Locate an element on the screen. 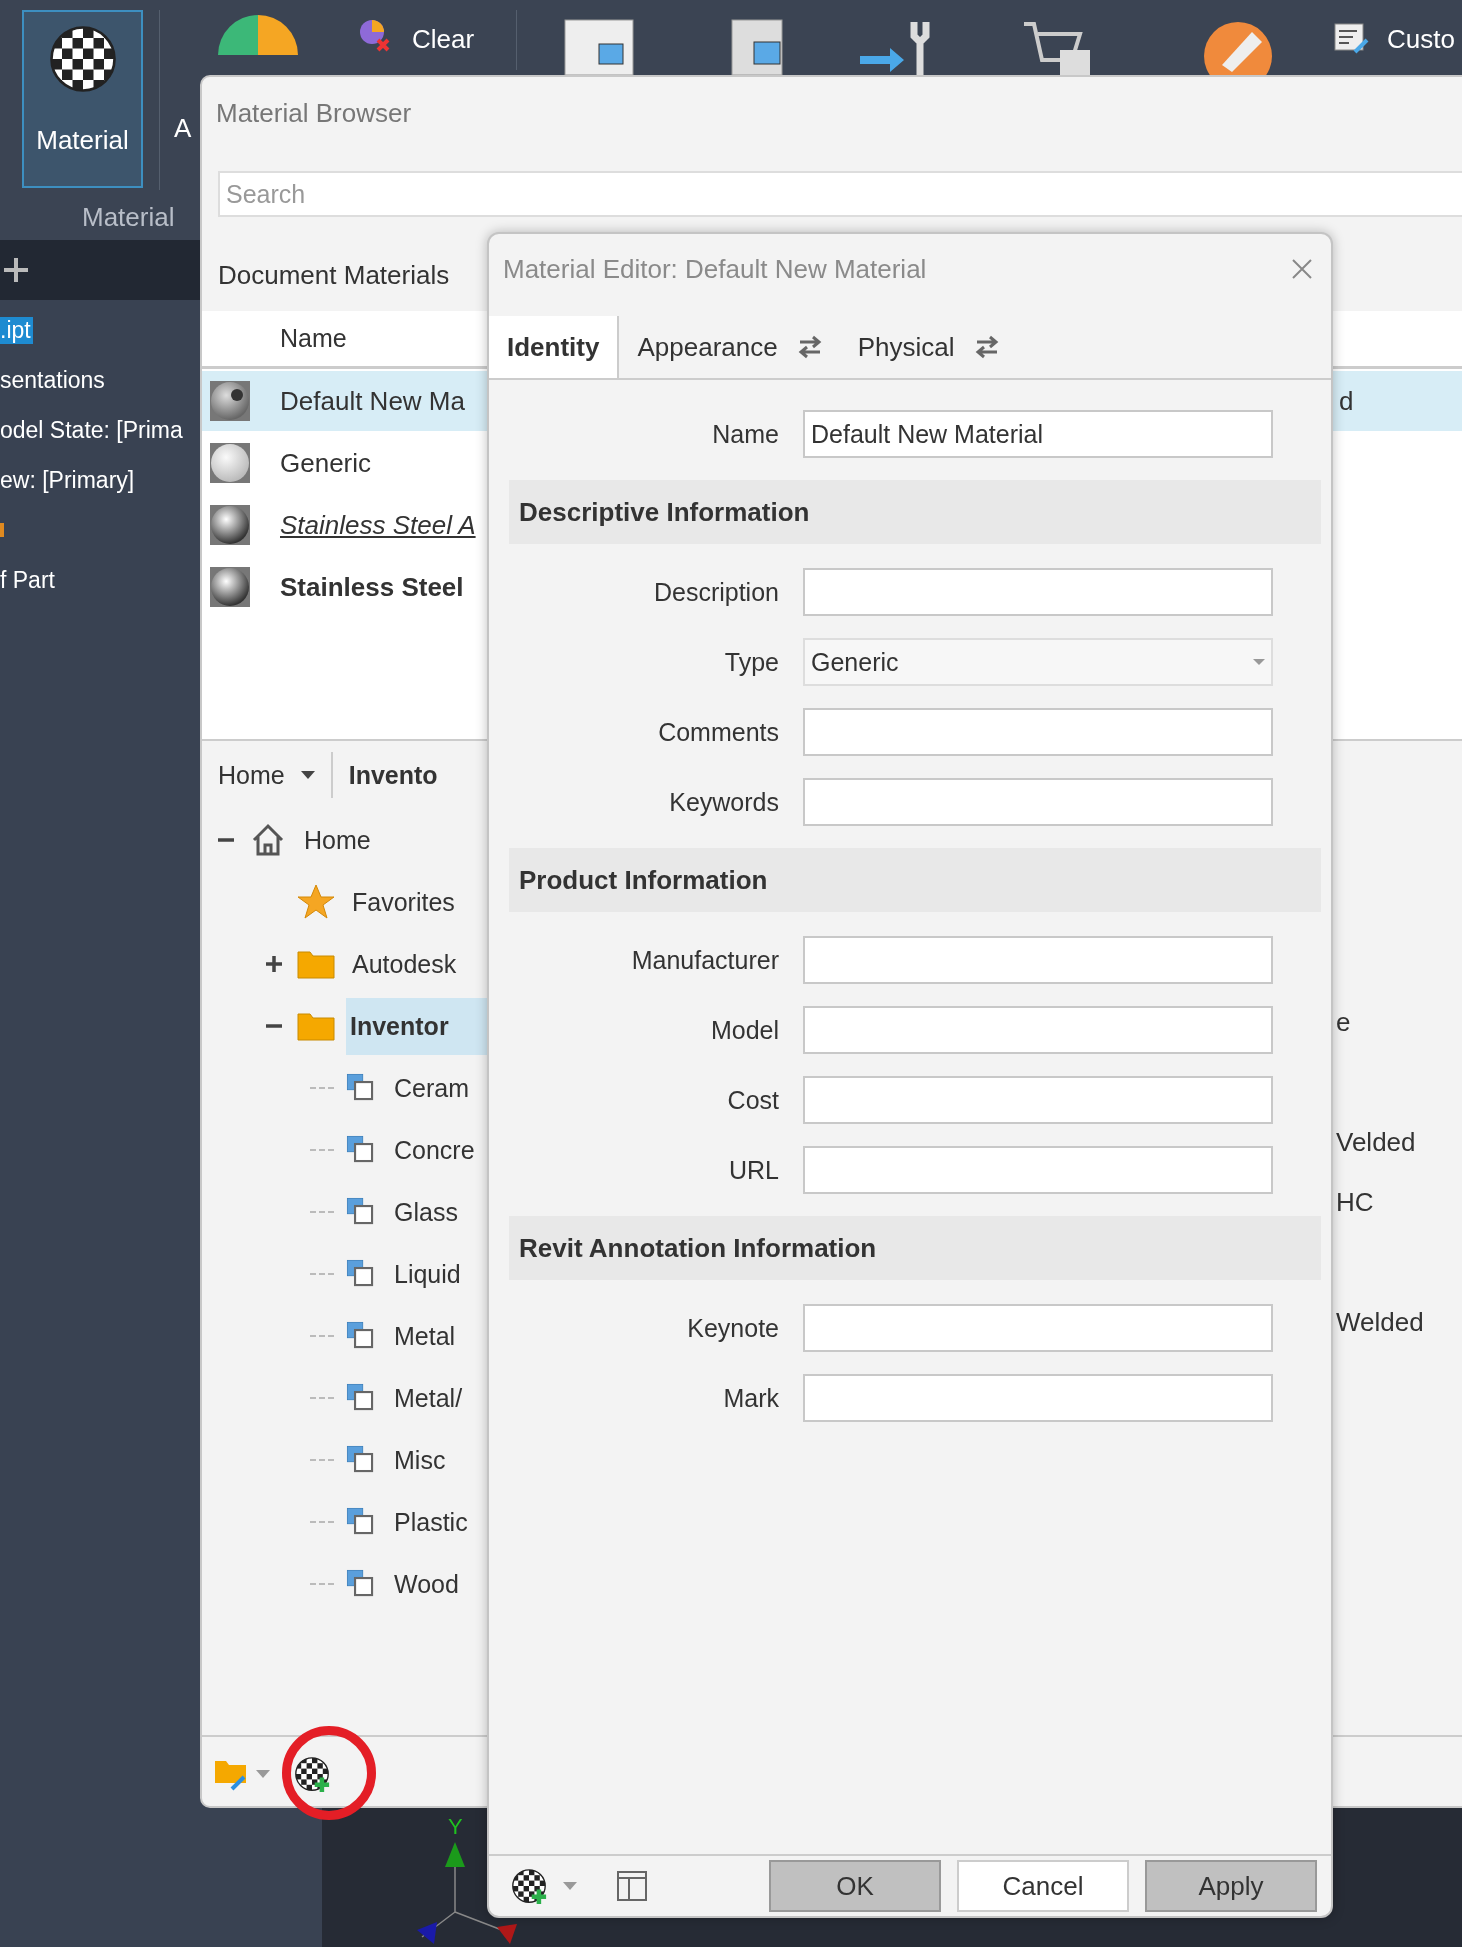 The height and width of the screenshot is (1947, 1462). window-title: Material Browser is located at coordinates (314, 113).